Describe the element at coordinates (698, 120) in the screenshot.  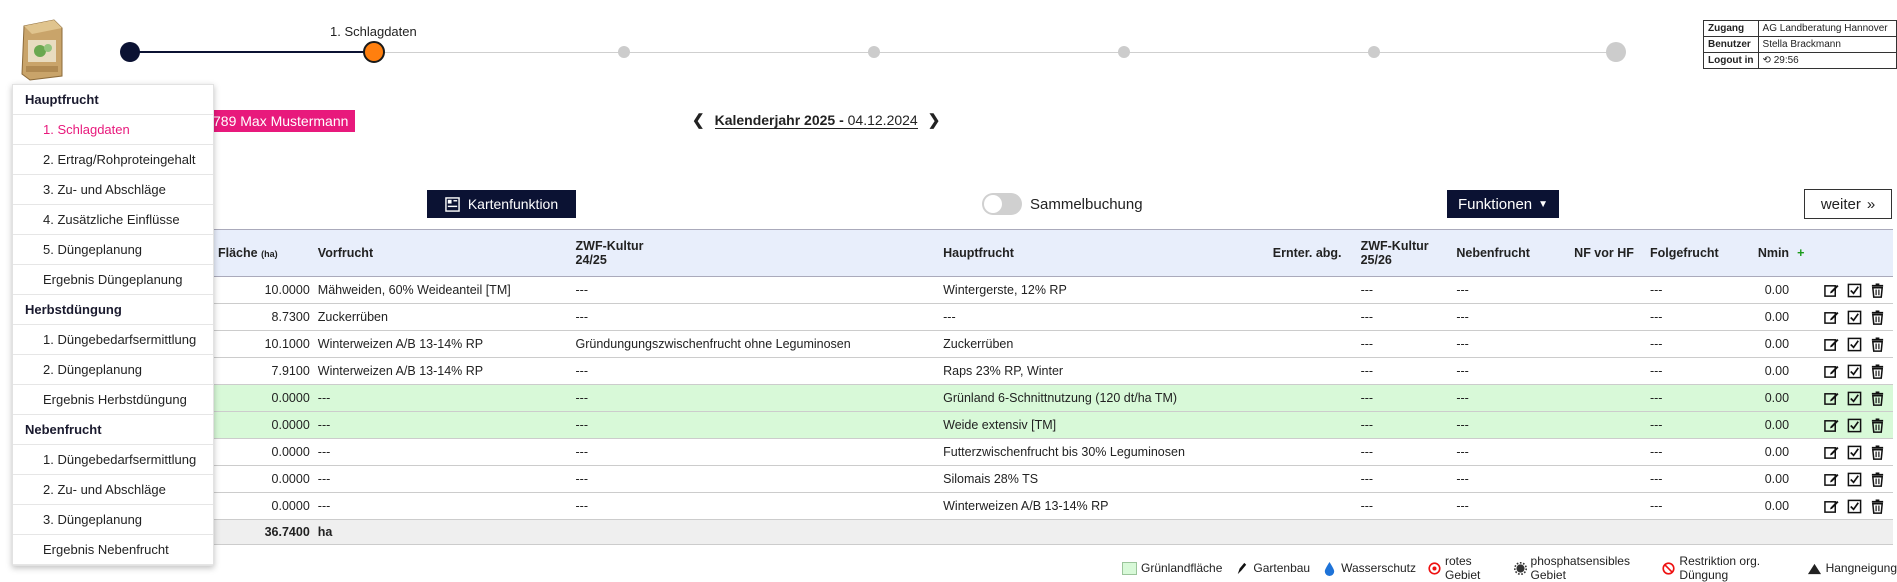
I see `chevron-left-icon: ❮` at that location.